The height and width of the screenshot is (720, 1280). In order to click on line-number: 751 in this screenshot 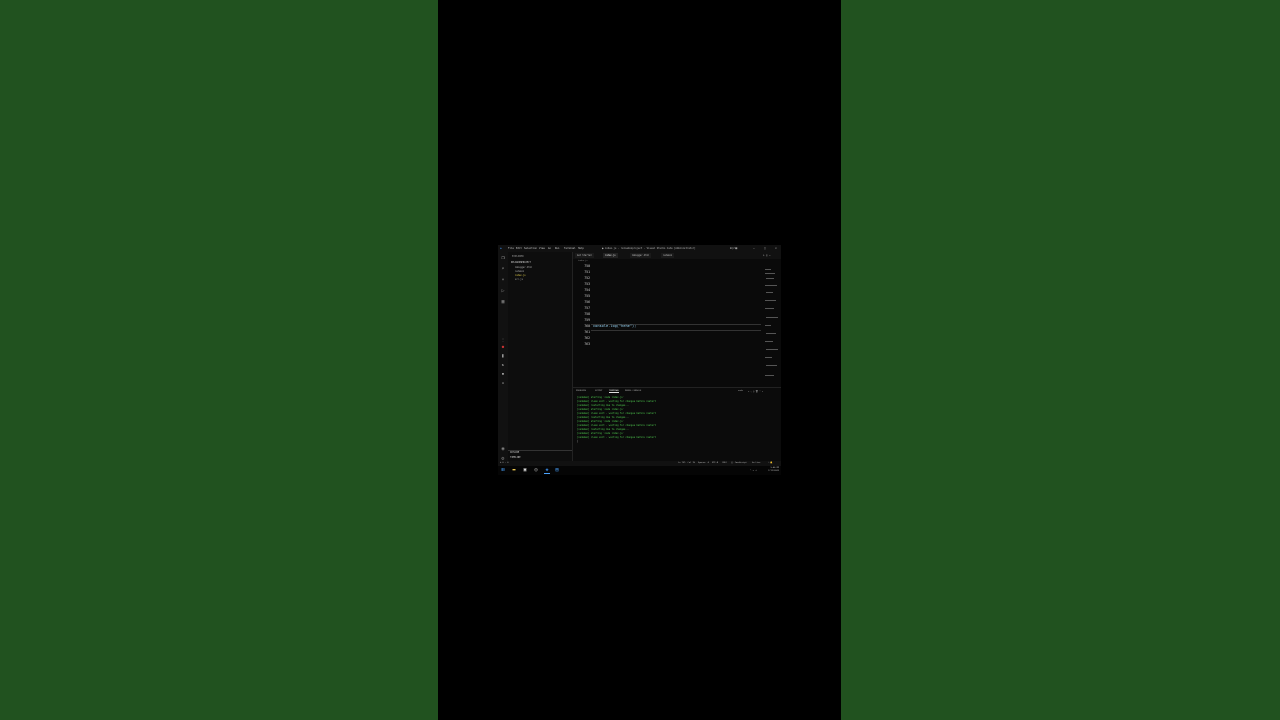, I will do `click(587, 272)`.